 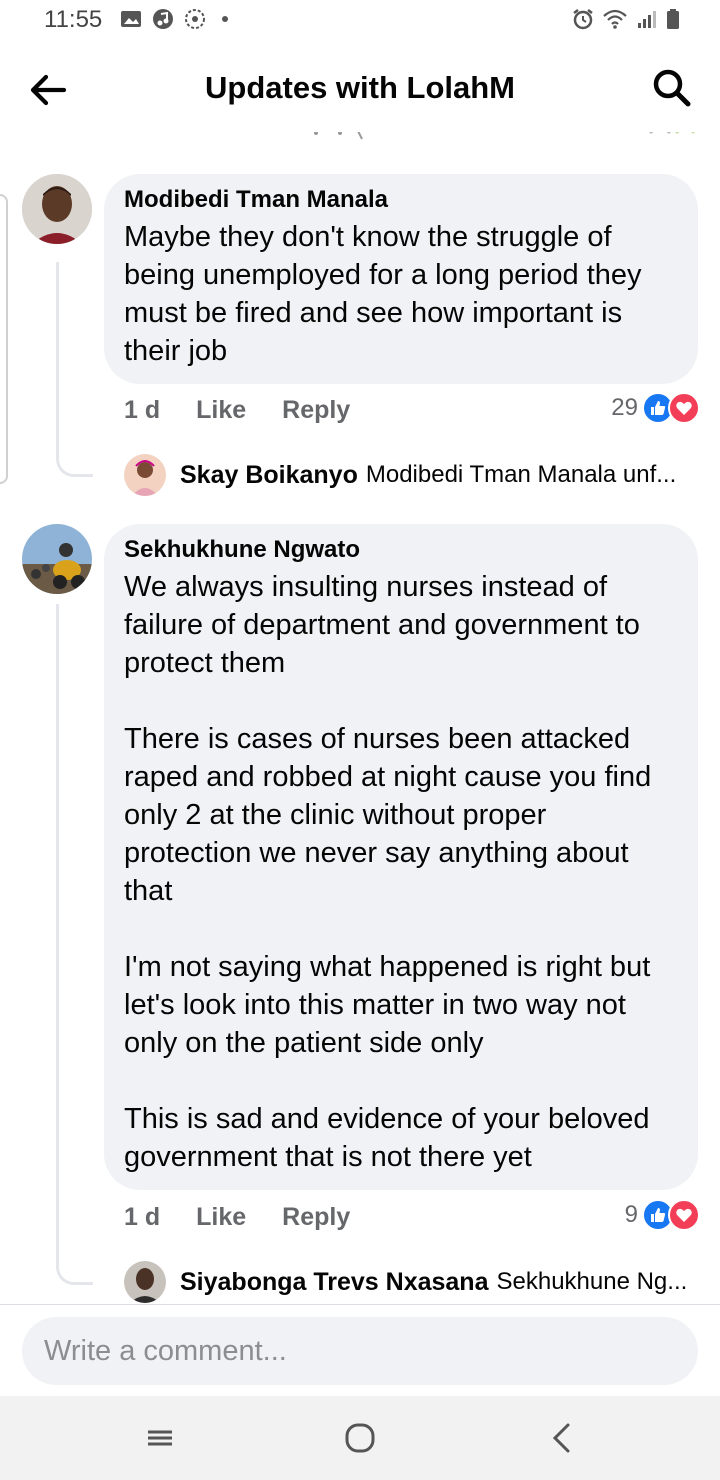 I want to click on reaction-summary: 29, so click(x=655, y=408).